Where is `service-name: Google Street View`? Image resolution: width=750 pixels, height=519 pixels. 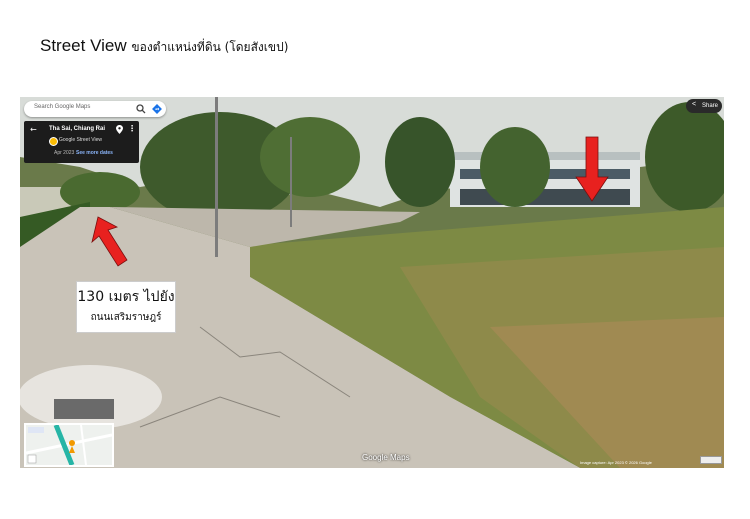
service-name: Google Street View is located at coordinates (80, 140).